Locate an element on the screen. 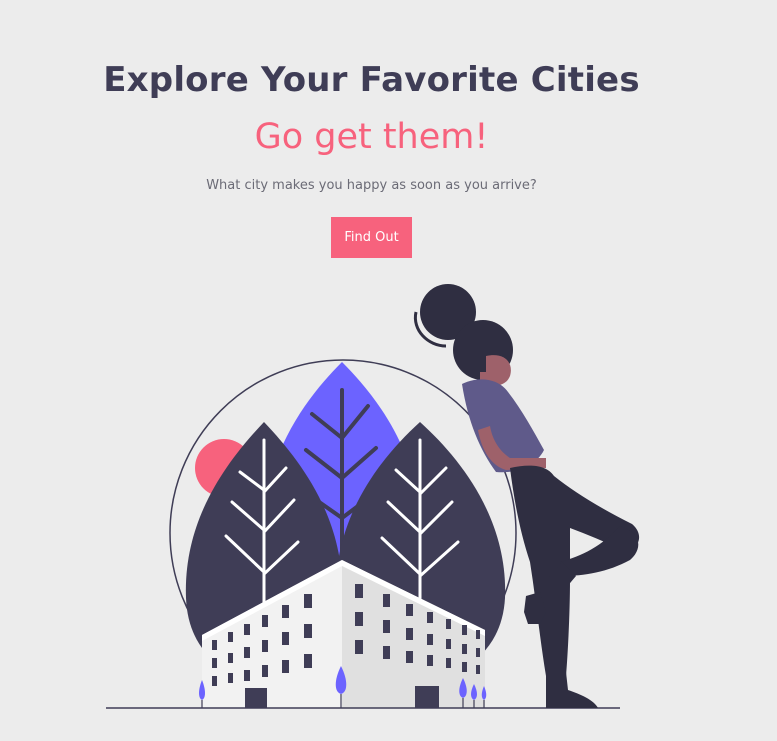 This screenshot has width=777, height=741. page-title: Explore Your Favorite Cities is located at coordinates (371, 80).